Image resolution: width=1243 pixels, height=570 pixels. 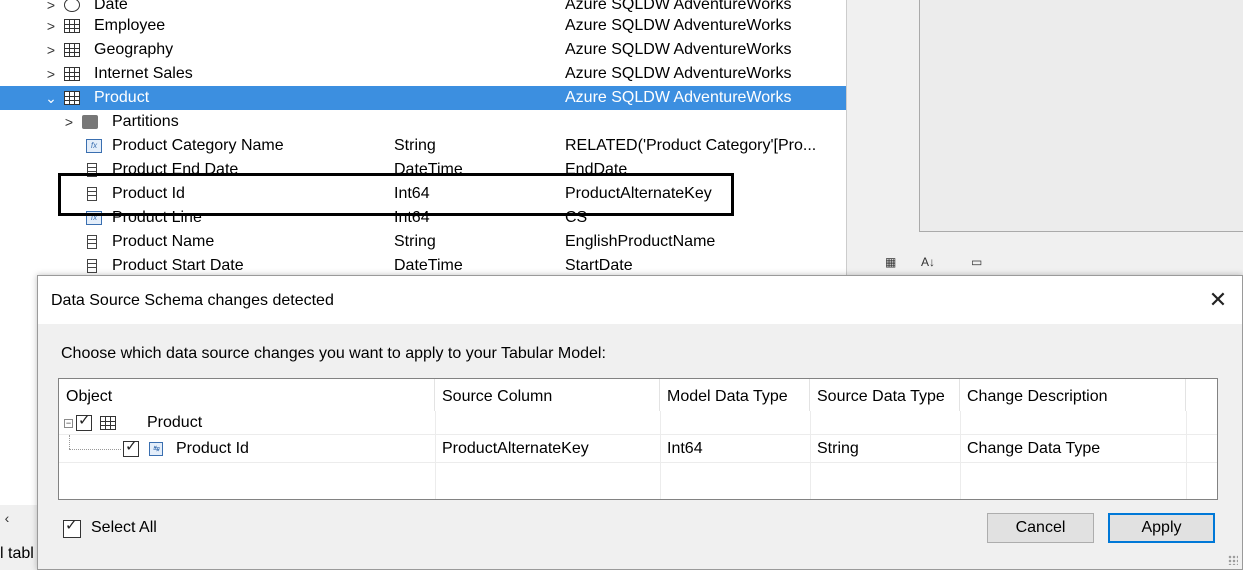 I want to click on model-data-type-cell: Int64, so click(x=685, y=448).